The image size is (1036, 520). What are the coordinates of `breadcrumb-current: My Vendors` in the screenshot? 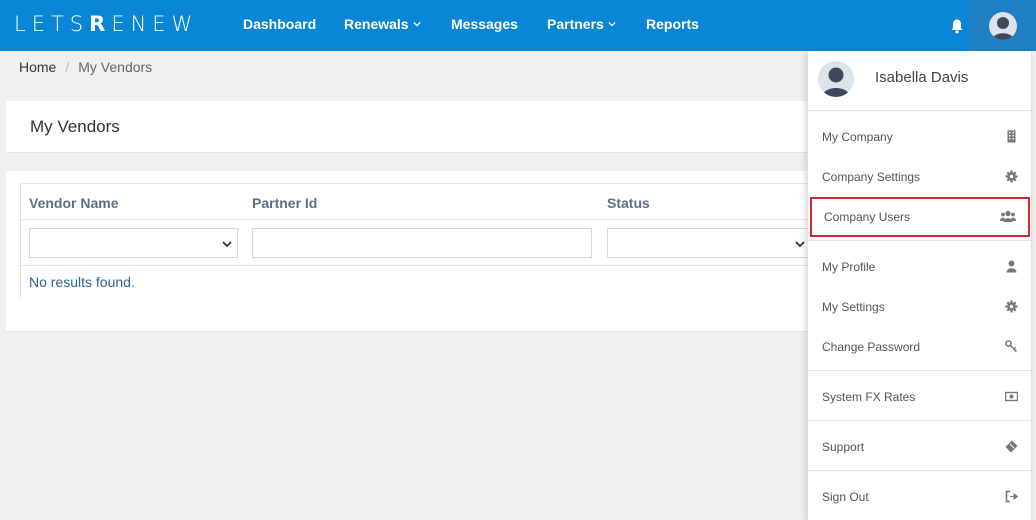 It's located at (115, 67).